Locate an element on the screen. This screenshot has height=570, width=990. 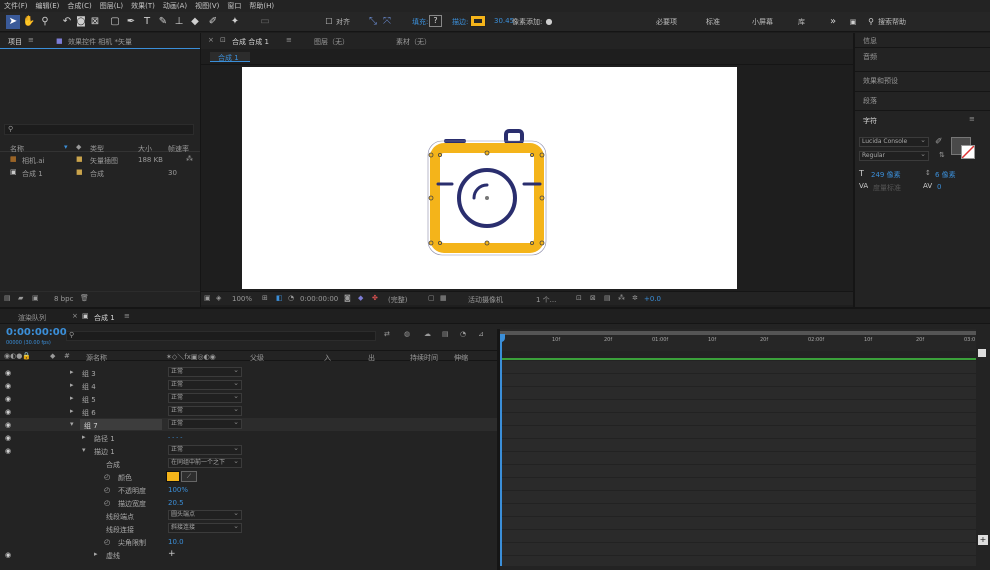
hand-tool-icon: ✋ is located at coordinates (29, 22).